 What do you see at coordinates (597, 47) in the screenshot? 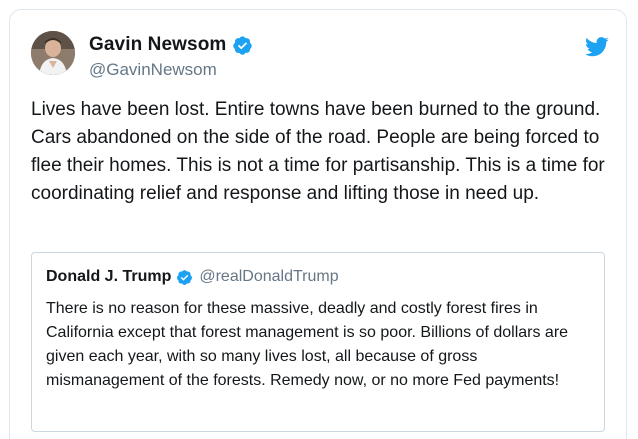
I see `twitter-bird-icon` at bounding box center [597, 47].